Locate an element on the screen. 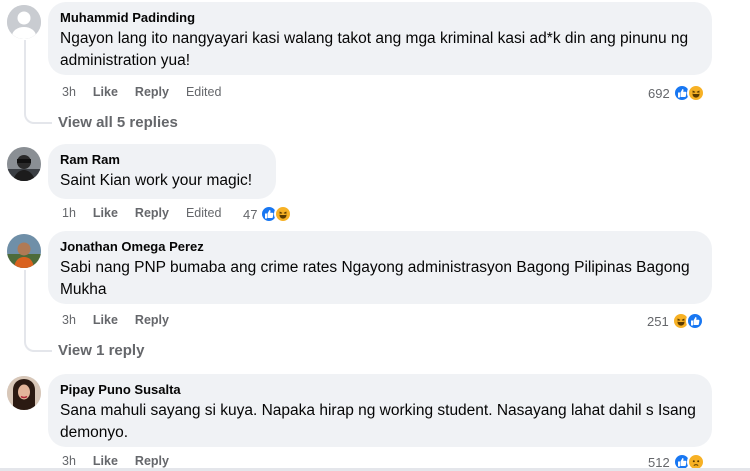  comment-actions: 3h Like Reply Edited is located at coordinates (150, 92).